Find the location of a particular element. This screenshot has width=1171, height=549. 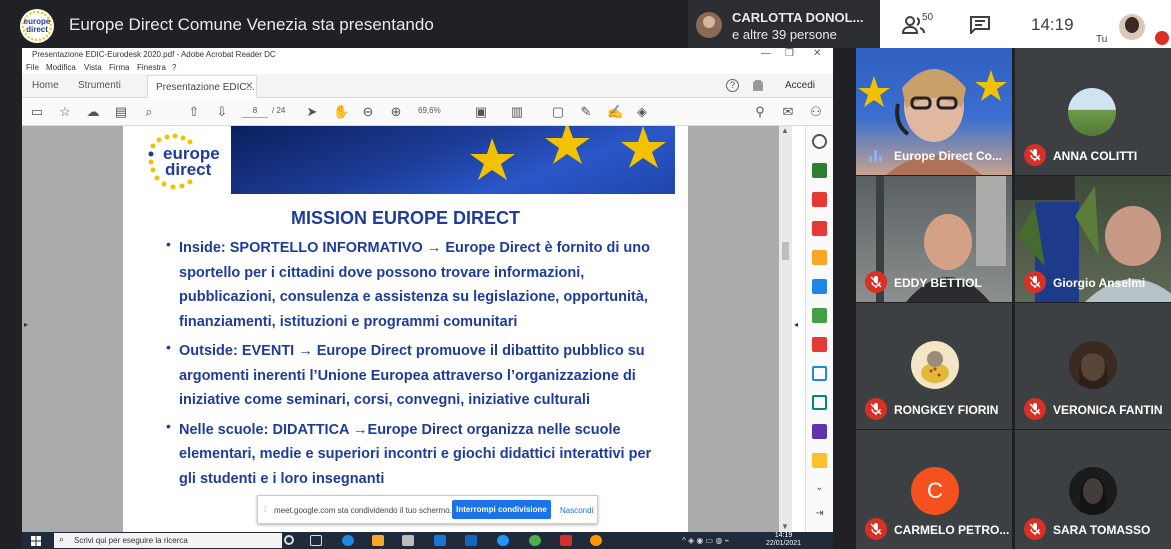

windows-start-icon is located at coordinates (36, 541).